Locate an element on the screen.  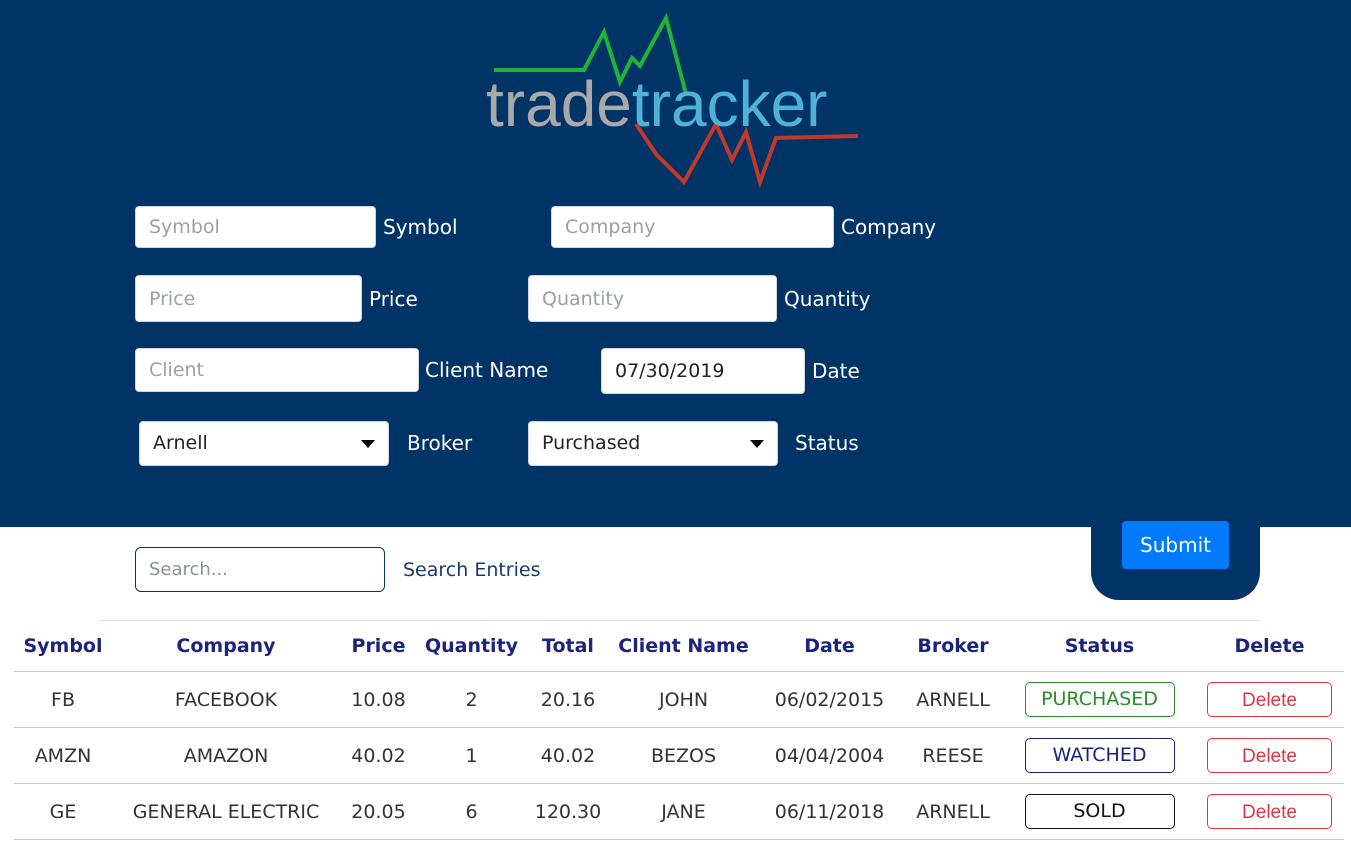
cell-quantity: 6 is located at coordinates (471, 811).